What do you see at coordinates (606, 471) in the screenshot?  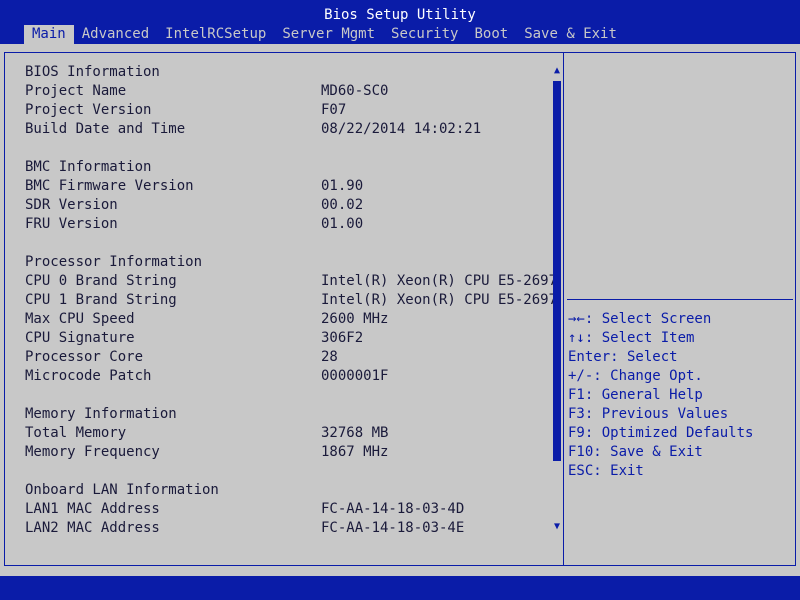 I see `key-help-item: ESC: Exit` at bounding box center [606, 471].